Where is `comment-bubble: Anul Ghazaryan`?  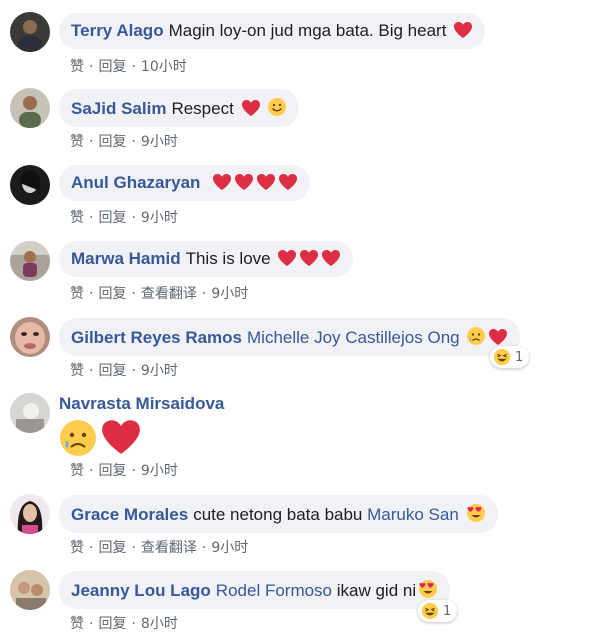 comment-bubble: Anul Ghazaryan is located at coordinates (185, 183).